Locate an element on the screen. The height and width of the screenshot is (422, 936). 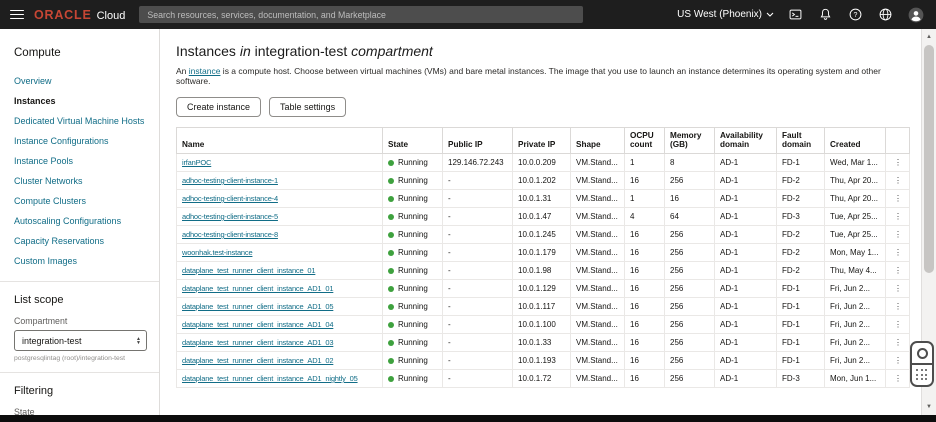
divider is located at coordinates (79, 281).